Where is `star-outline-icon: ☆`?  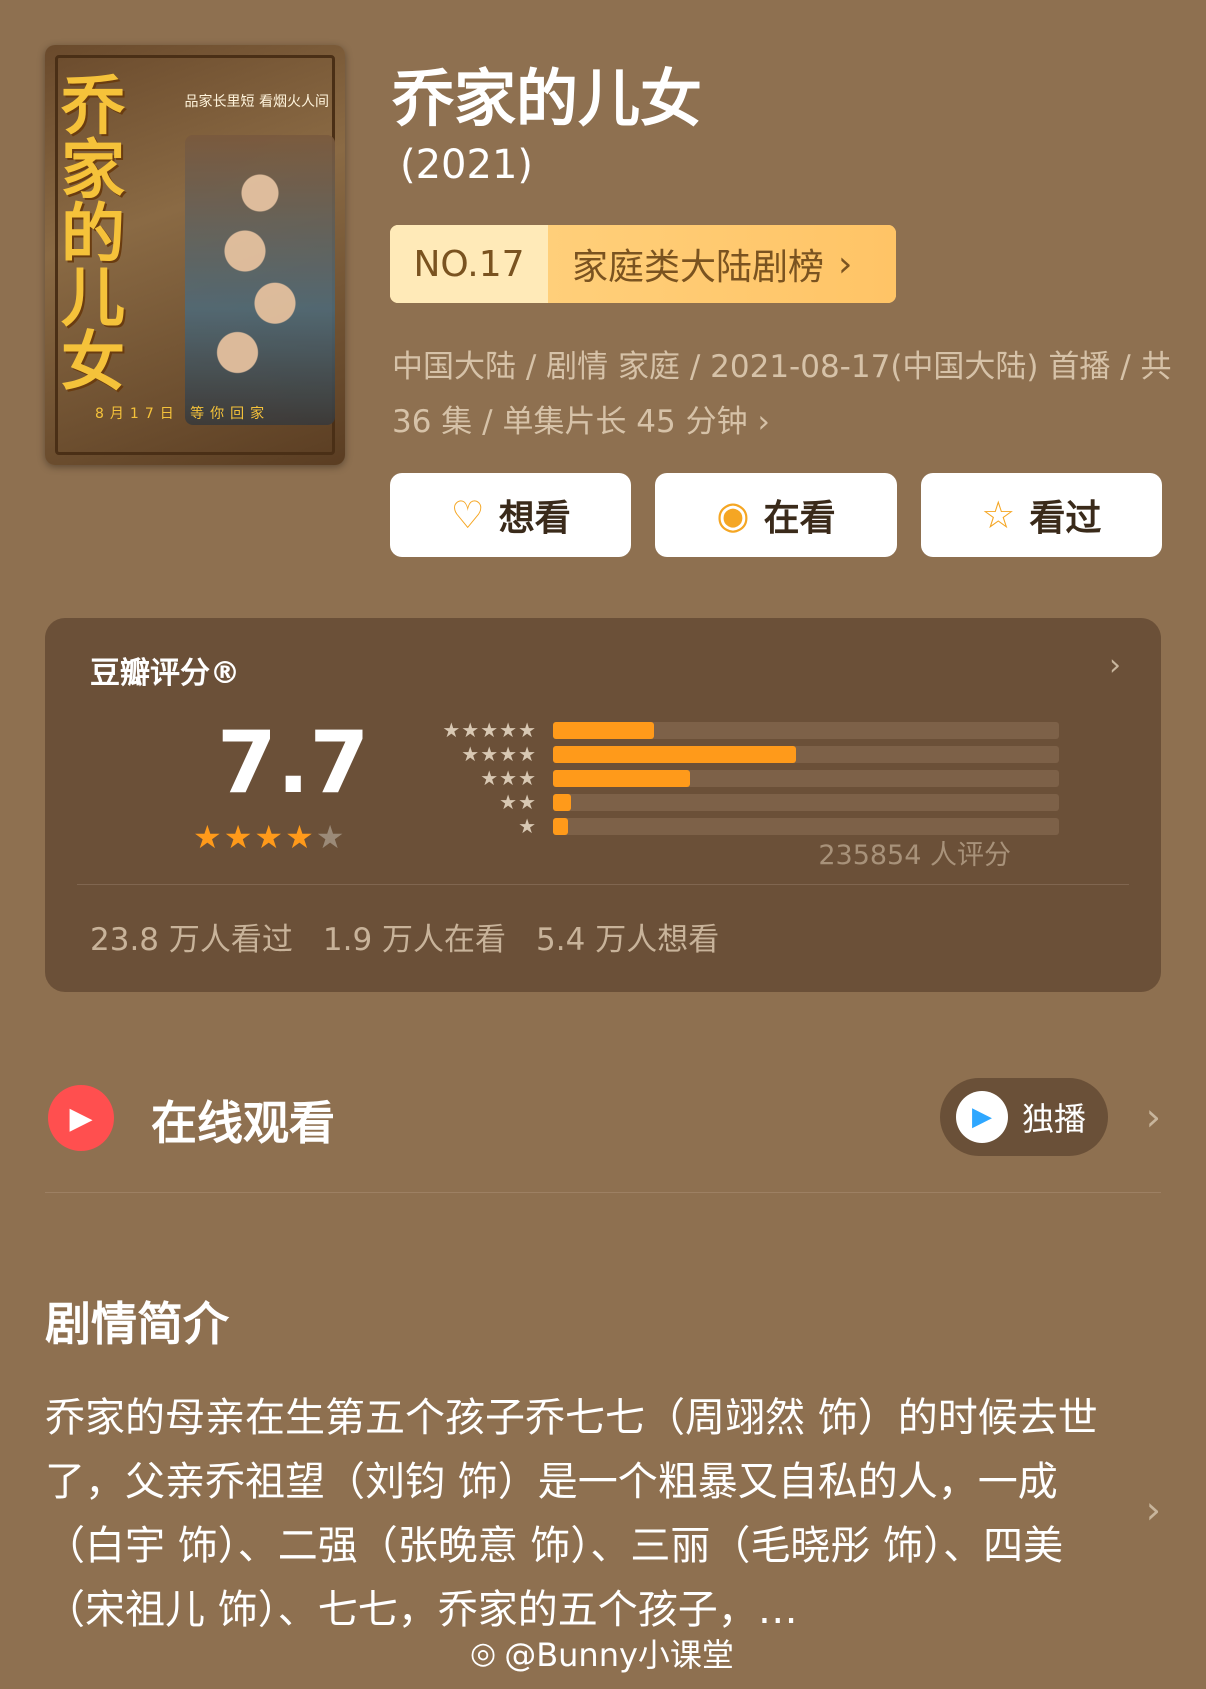 star-outline-icon: ☆ is located at coordinates (998, 515).